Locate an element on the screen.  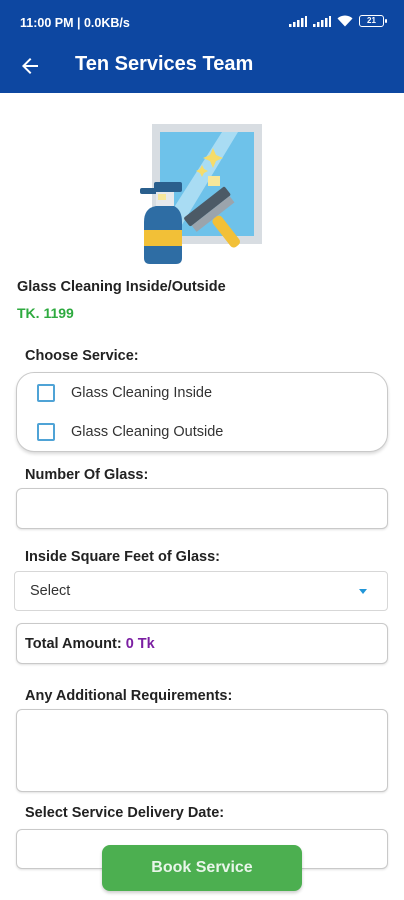
select-value: Select is located at coordinates (50, 591).